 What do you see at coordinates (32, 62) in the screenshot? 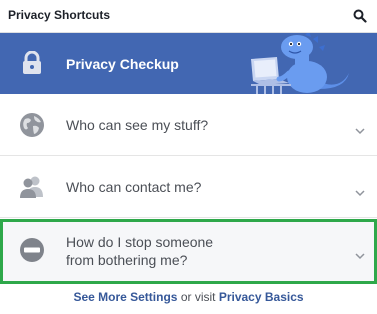
I see `lock-icon` at bounding box center [32, 62].